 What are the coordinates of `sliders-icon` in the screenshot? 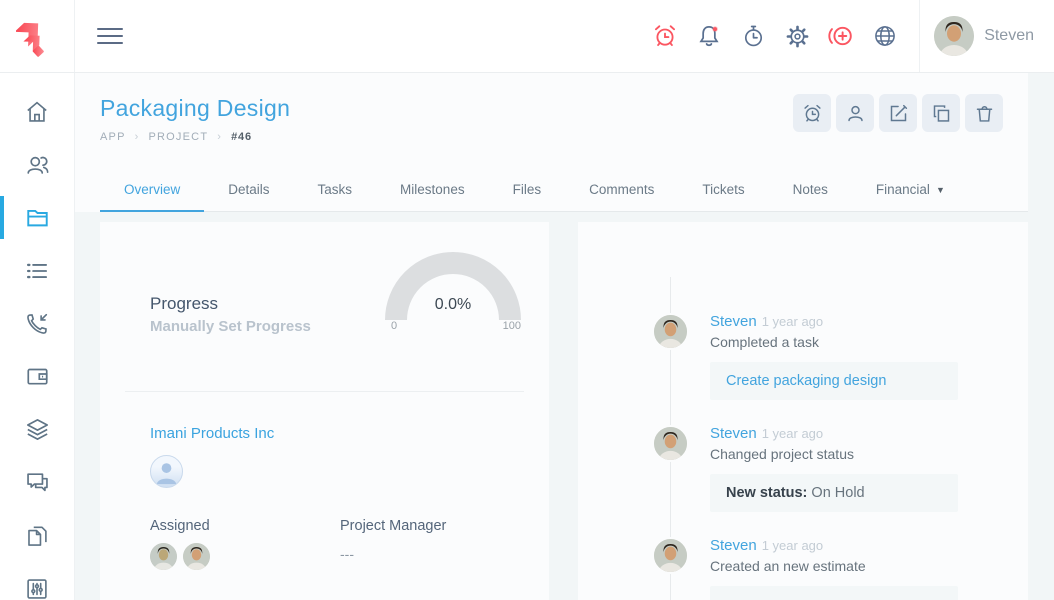 It's located at (37, 588).